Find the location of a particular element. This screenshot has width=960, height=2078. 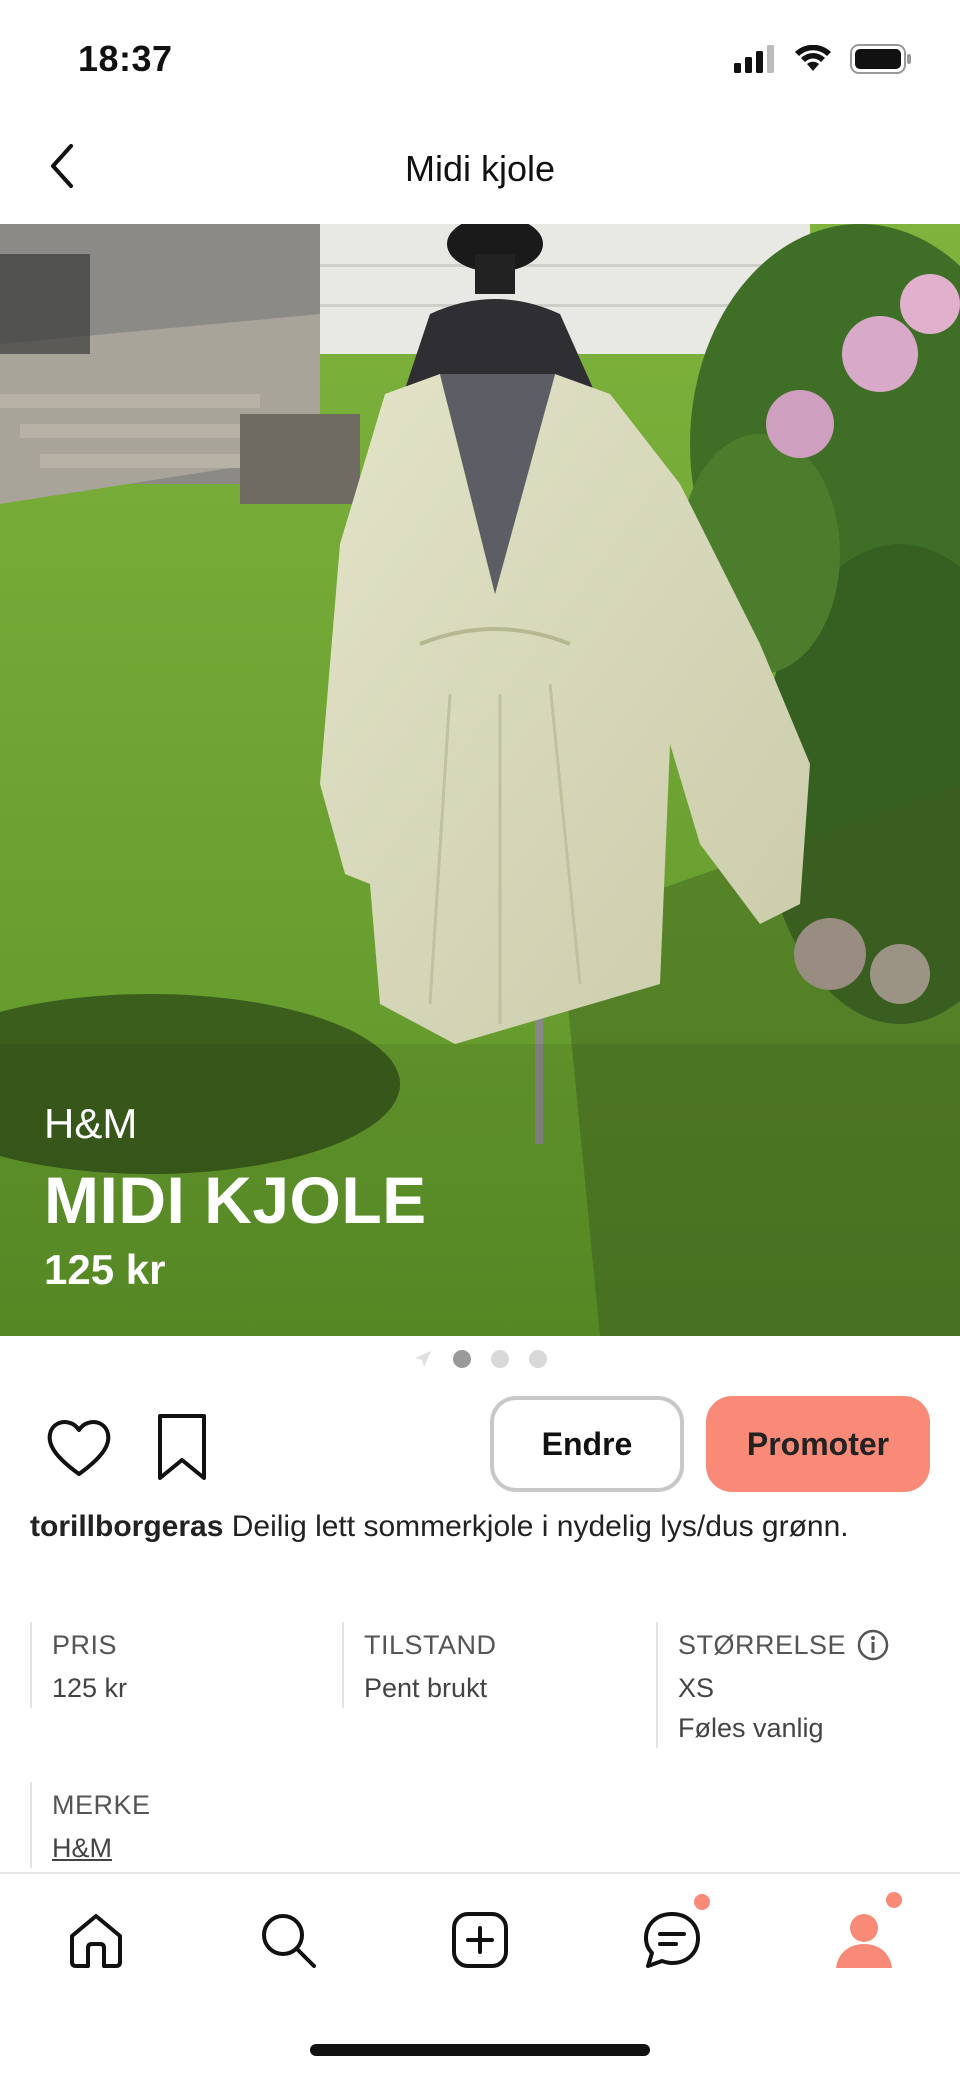

heart-icon is located at coordinates (79, 1448).